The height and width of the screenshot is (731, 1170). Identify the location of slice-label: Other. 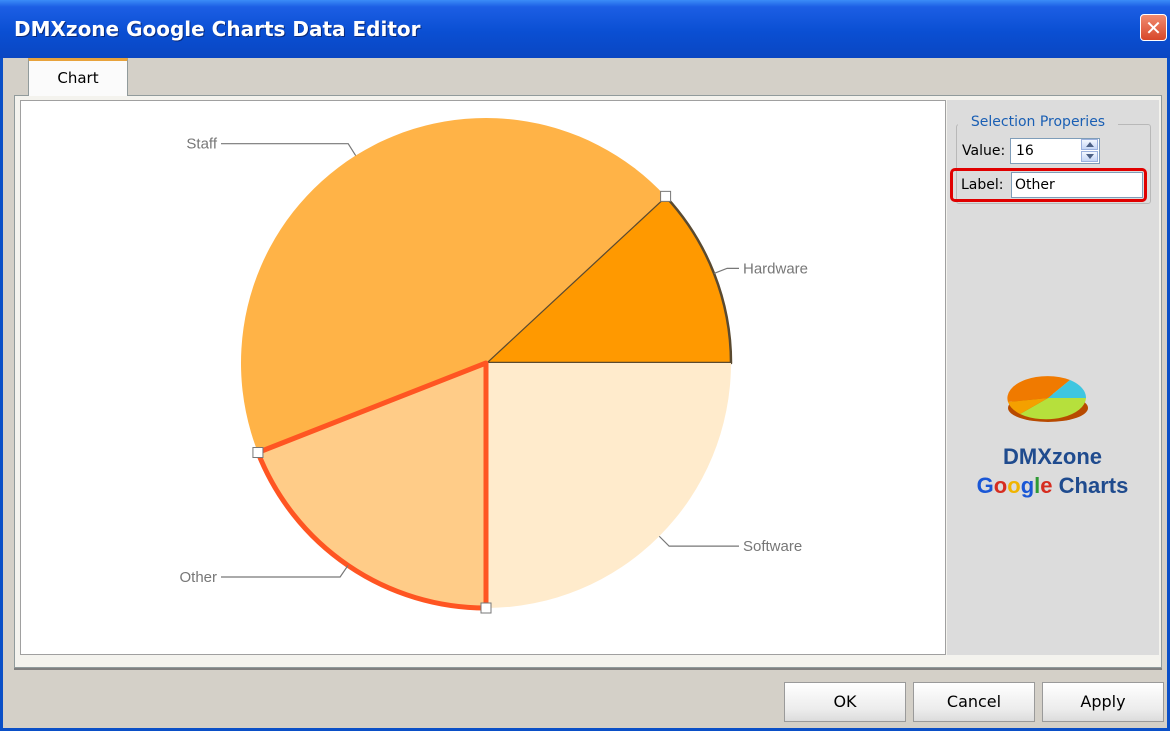
(198, 577).